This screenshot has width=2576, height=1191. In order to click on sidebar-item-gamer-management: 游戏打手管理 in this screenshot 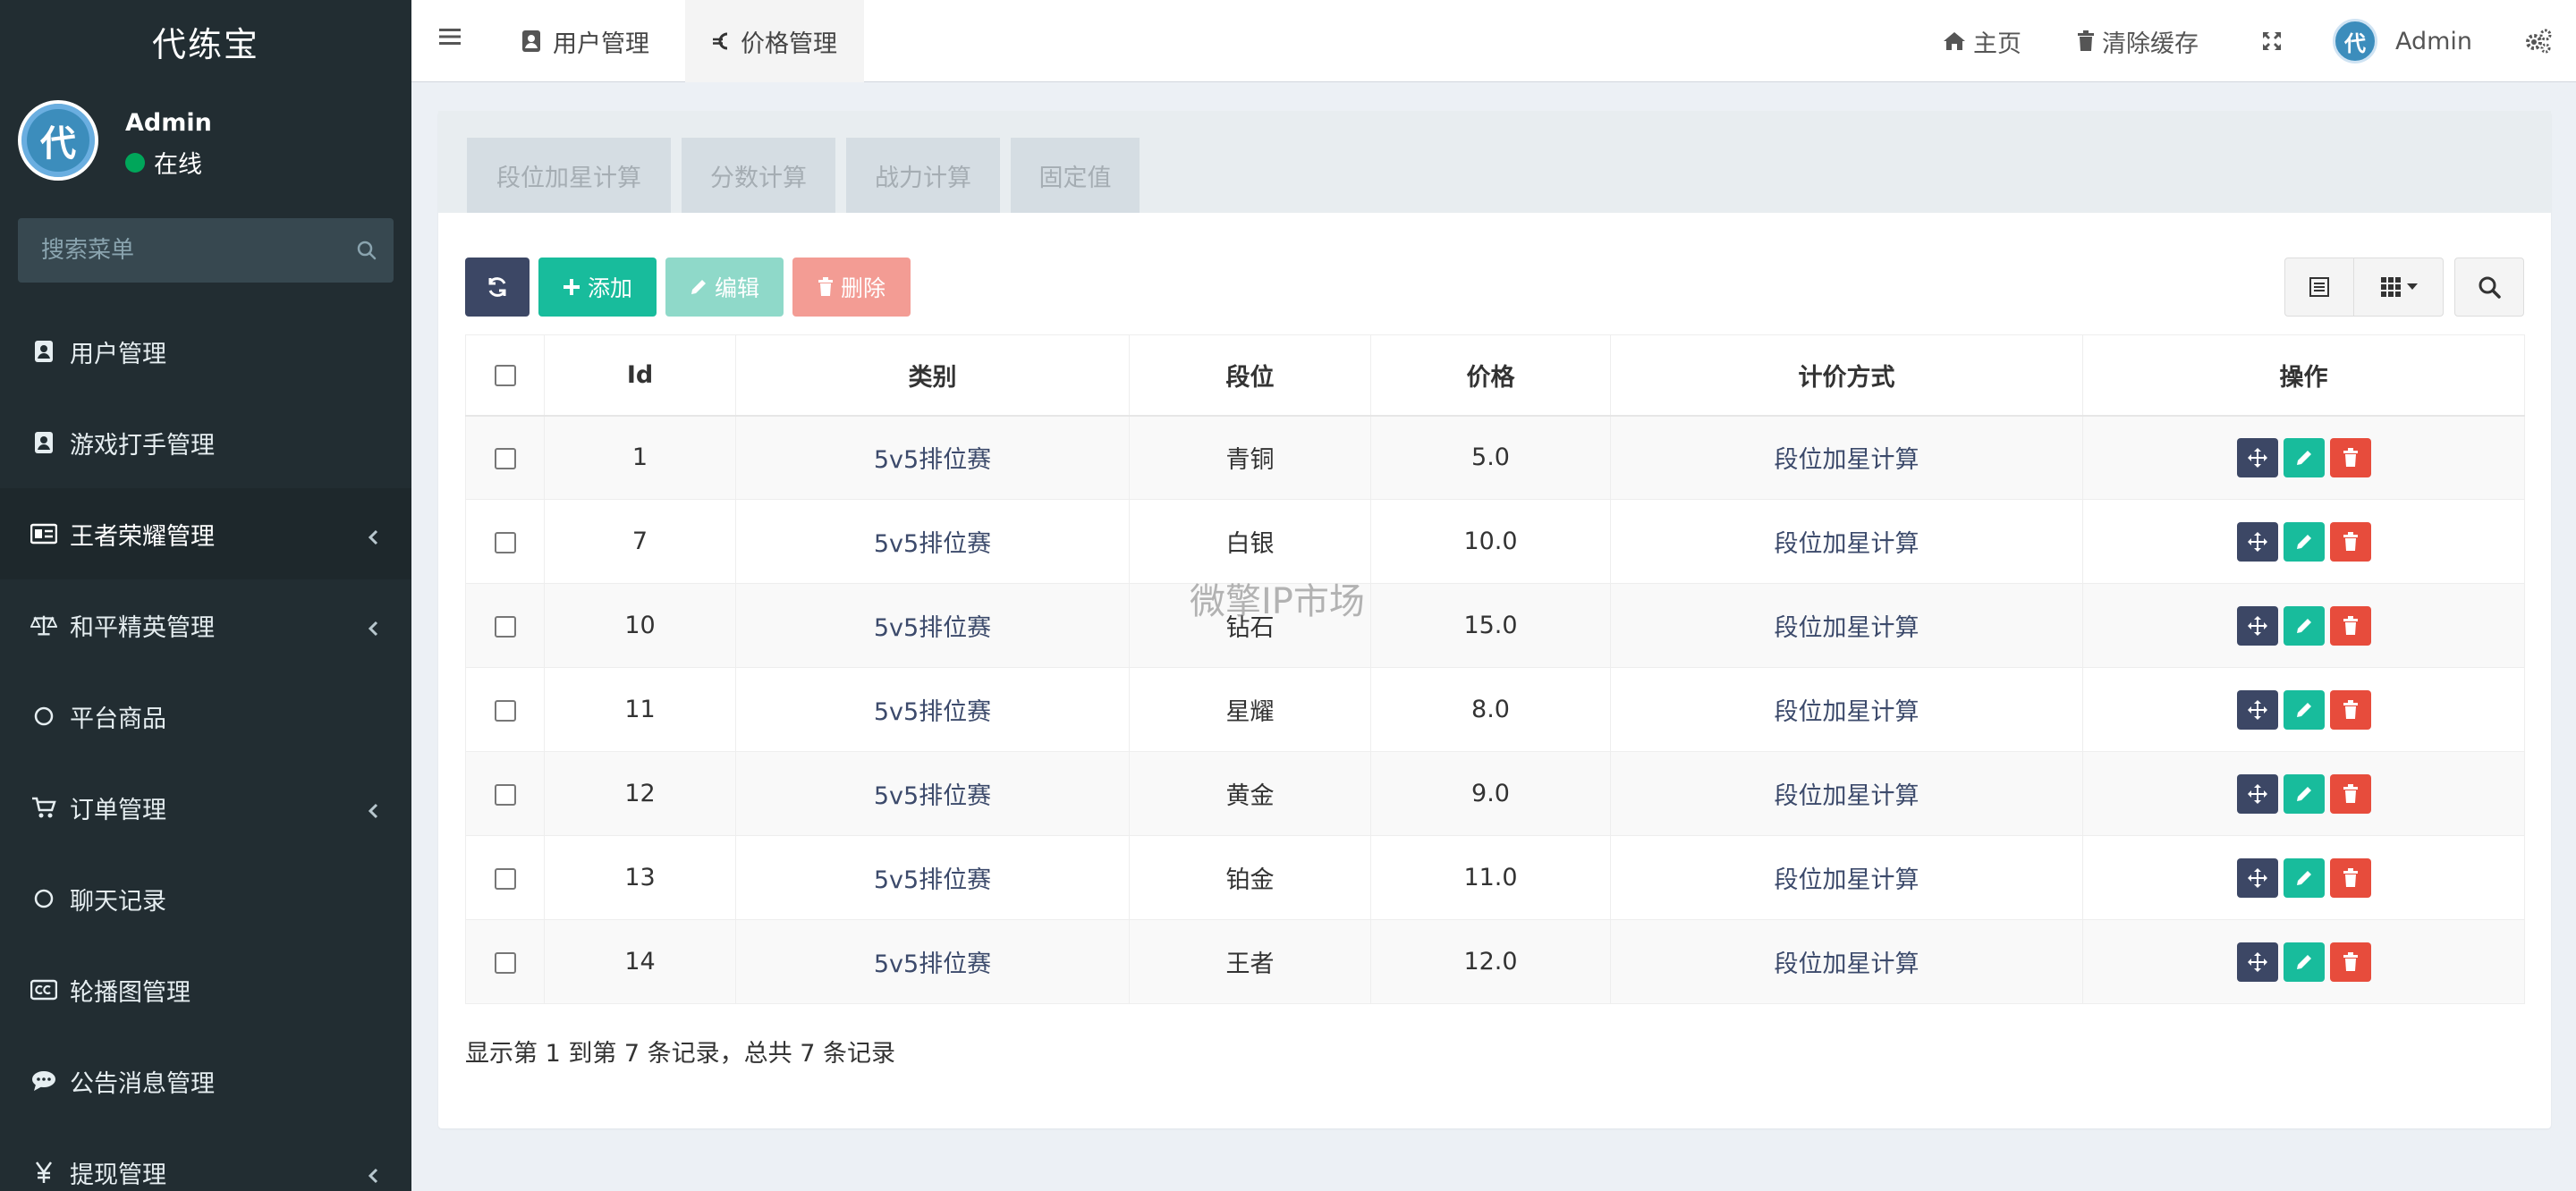, I will do `click(205, 442)`.